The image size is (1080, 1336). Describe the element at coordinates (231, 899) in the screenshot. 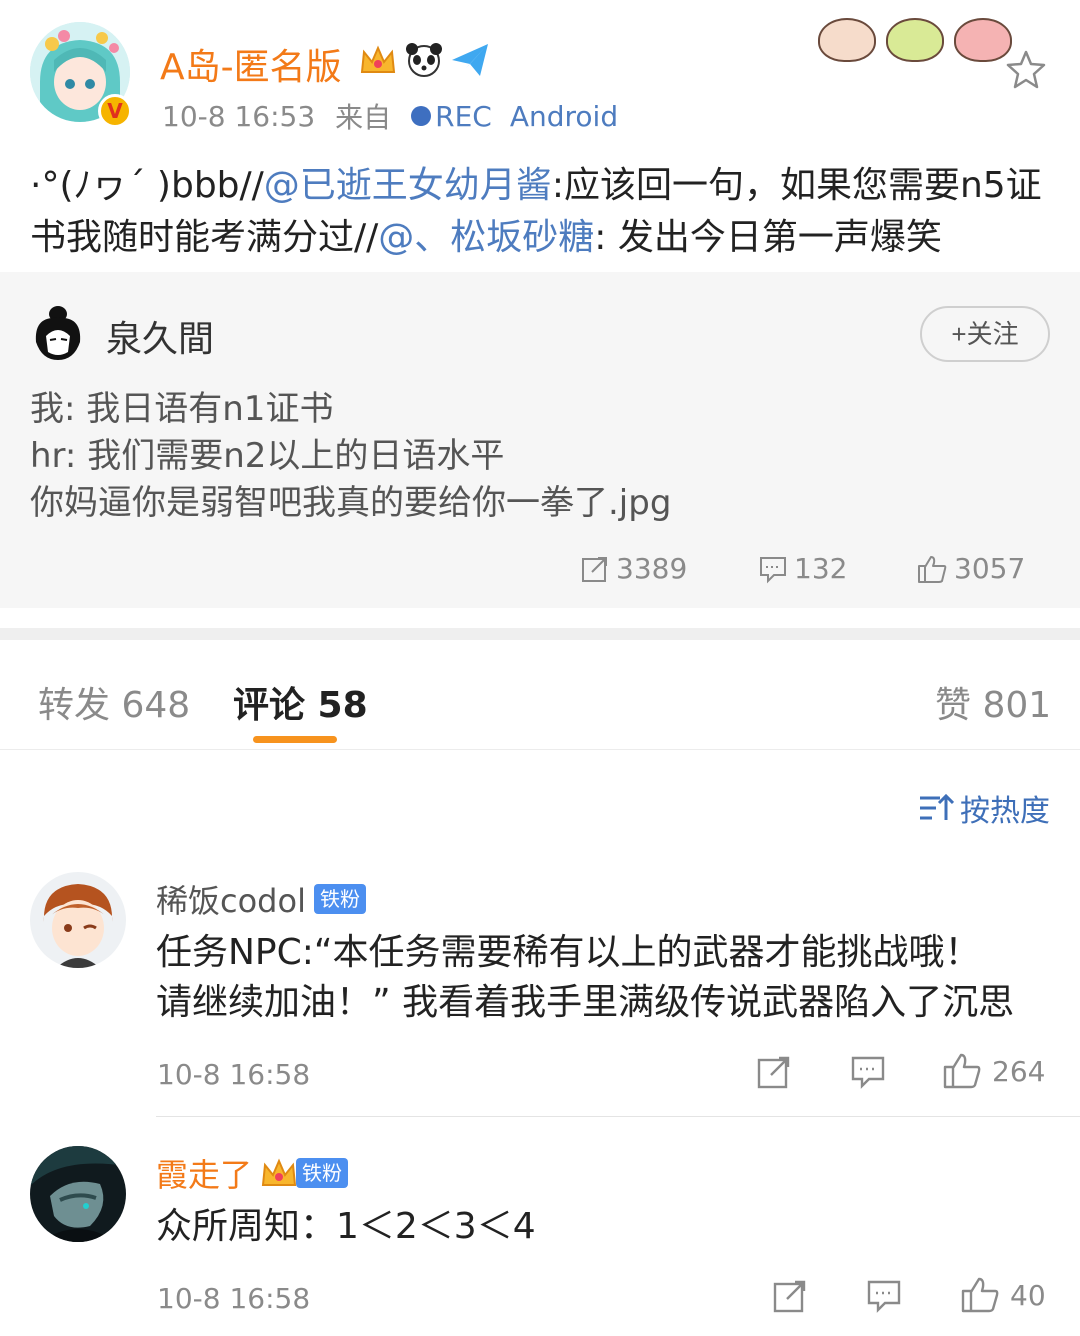

I see `commenter-name: 稀饭codol` at that location.